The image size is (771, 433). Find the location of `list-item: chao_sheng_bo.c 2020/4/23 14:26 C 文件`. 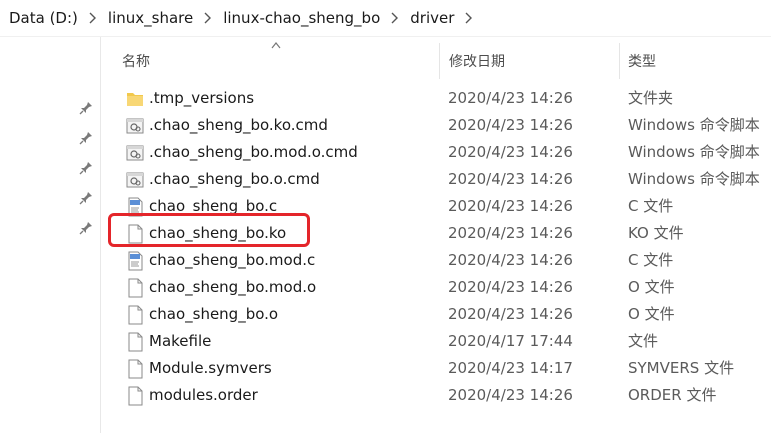

list-item: chao_sheng_bo.c 2020/4/23 14:26 C 文件 is located at coordinates (436, 206).